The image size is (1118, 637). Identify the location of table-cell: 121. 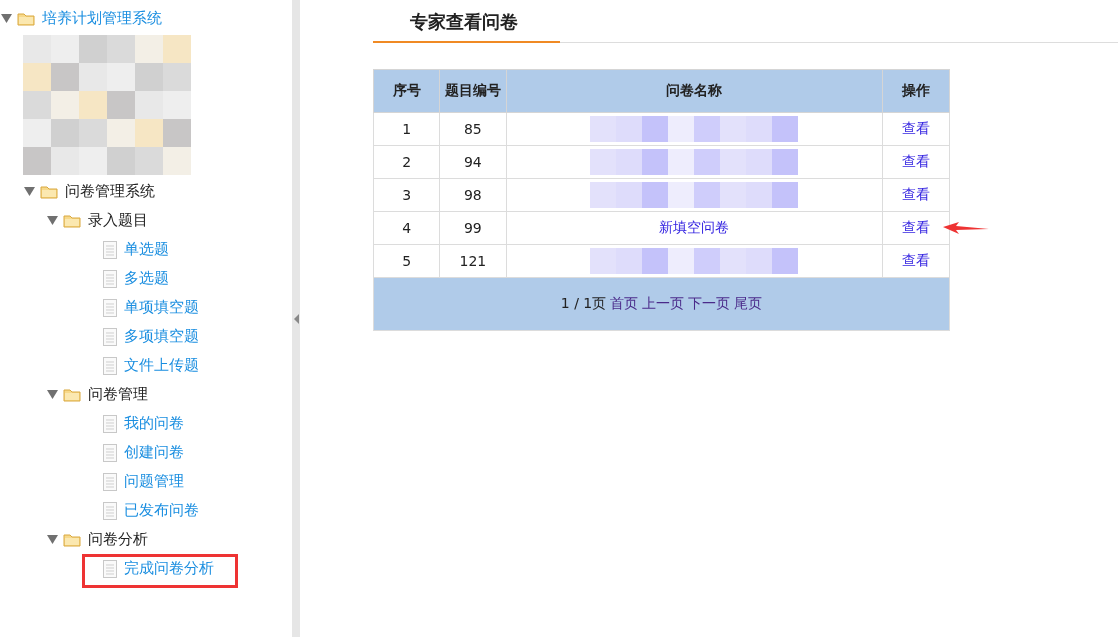
(473, 261).